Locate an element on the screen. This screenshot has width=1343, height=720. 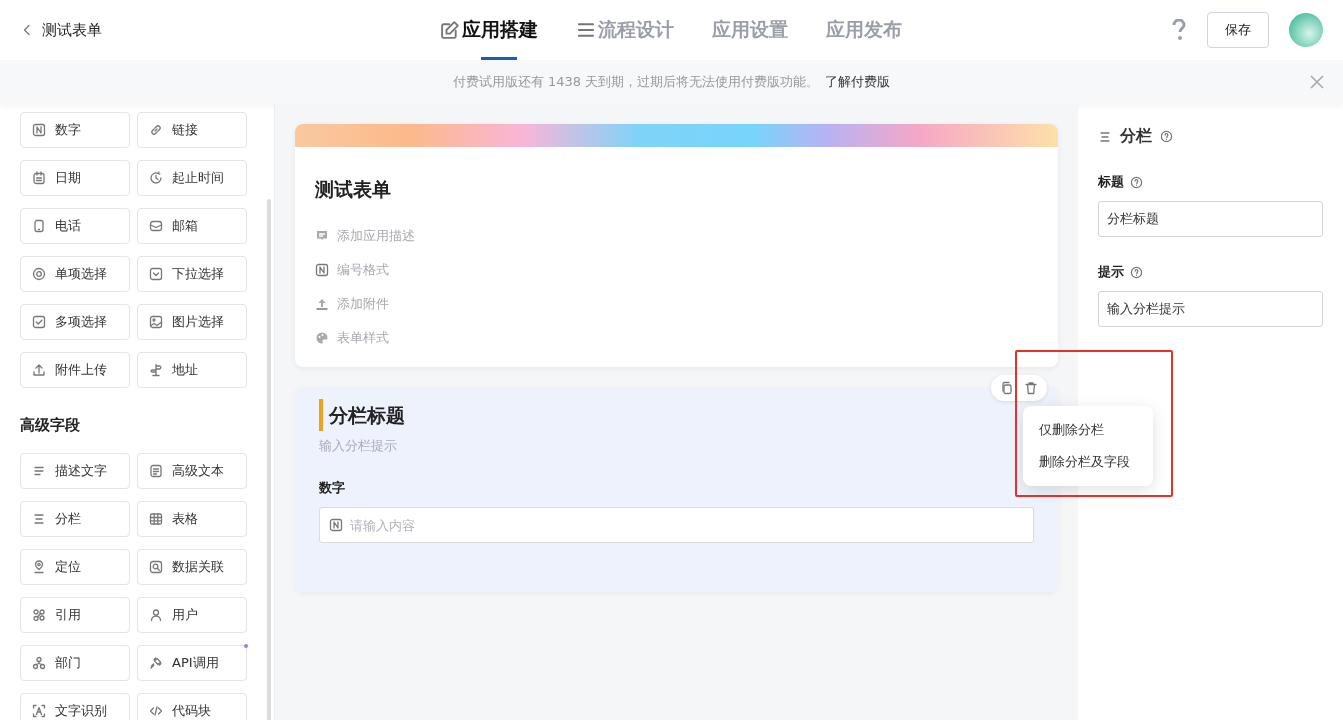
user-icon is located at coordinates (156, 615).